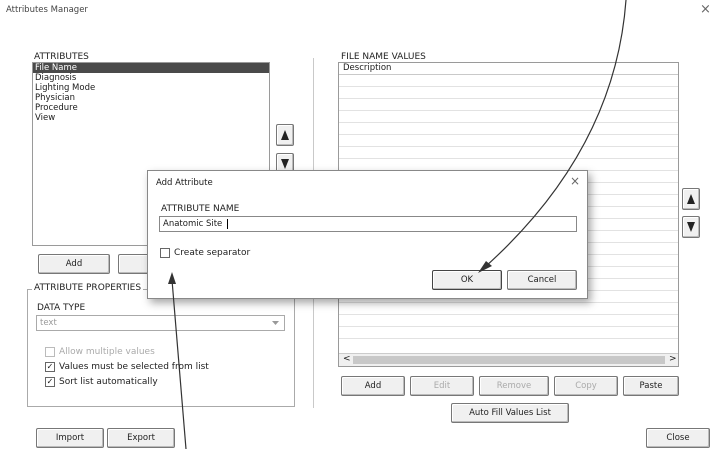 This screenshot has width=716, height=449. What do you see at coordinates (555, 134) in the screenshot?
I see `arrow-to-ok-button` at bounding box center [555, 134].